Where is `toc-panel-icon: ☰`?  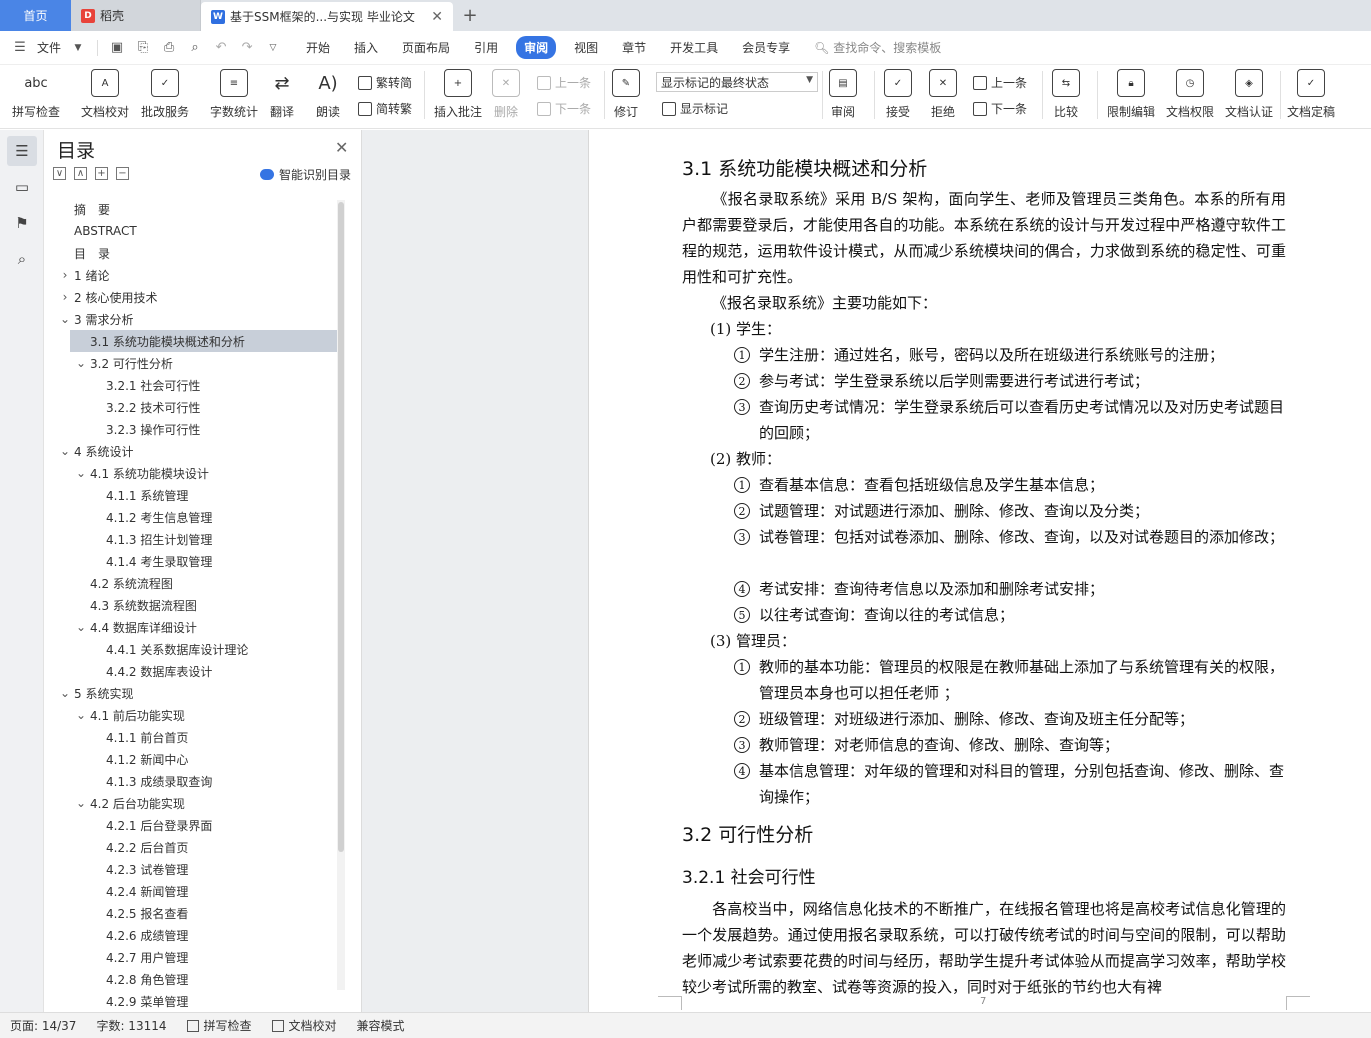 toc-panel-icon: ☰ is located at coordinates (22, 151).